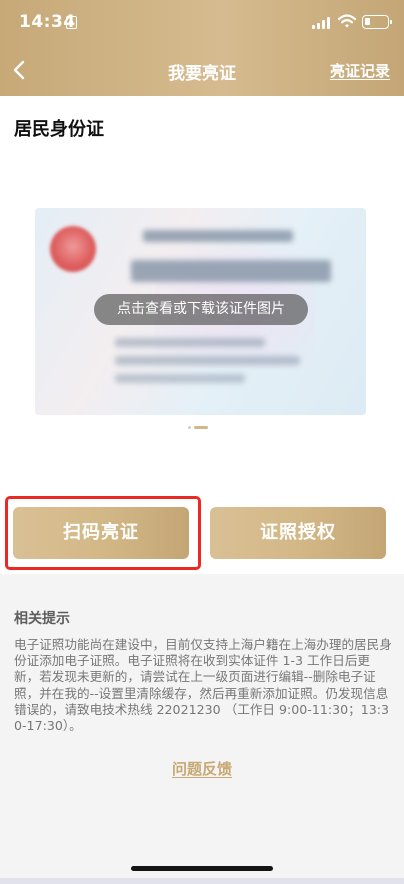 The height and width of the screenshot is (884, 404). What do you see at coordinates (347, 21) in the screenshot?
I see `wifi-icon` at bounding box center [347, 21].